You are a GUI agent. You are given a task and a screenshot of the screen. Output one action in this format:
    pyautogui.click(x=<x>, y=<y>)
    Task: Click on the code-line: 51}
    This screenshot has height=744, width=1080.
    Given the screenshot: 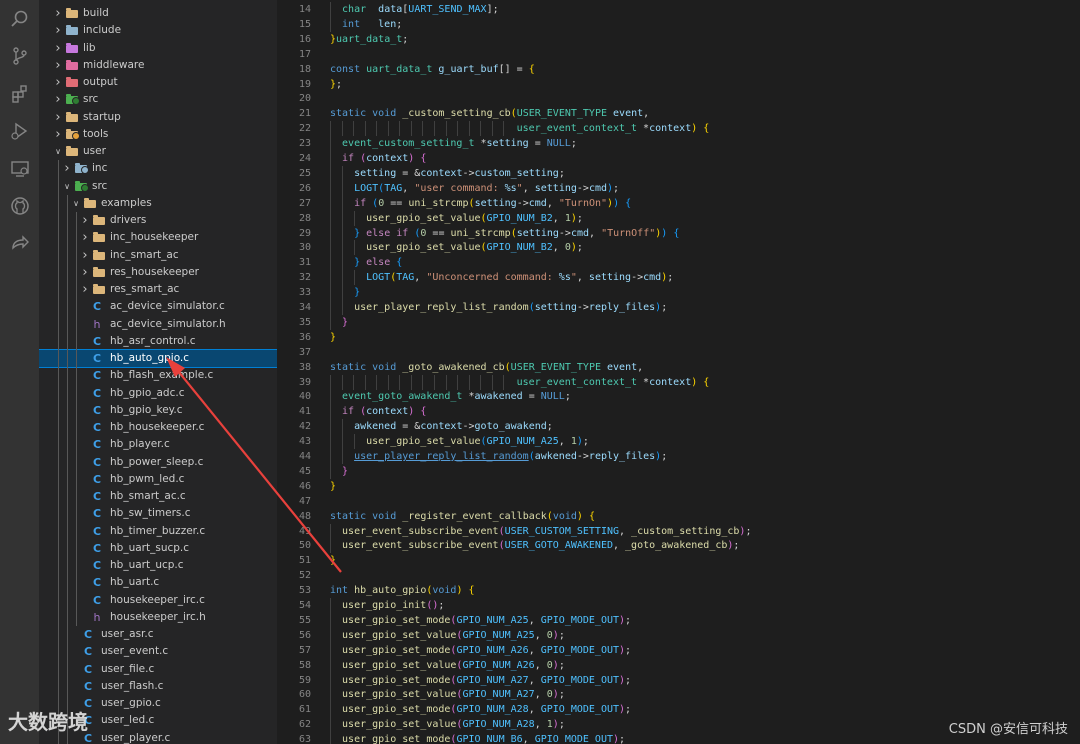 What is the action you would take?
    pyautogui.click(x=678, y=560)
    